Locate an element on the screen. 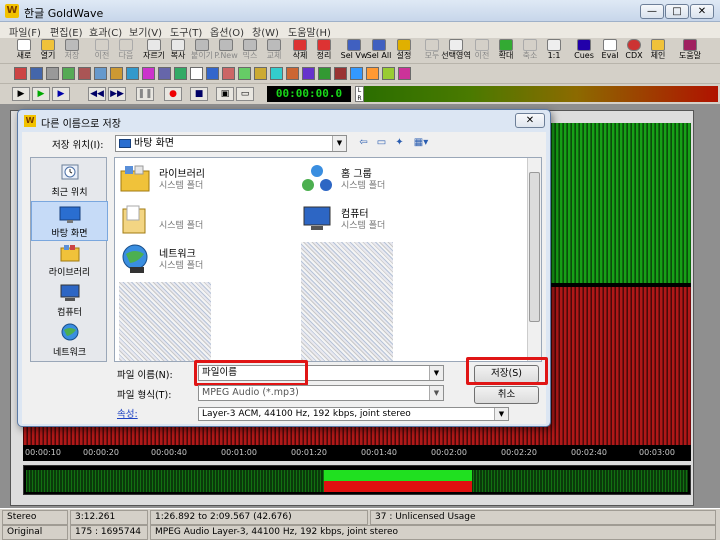 This screenshot has height=540, width=720. place-libraries: 라이브러리 is located at coordinates (69, 261).